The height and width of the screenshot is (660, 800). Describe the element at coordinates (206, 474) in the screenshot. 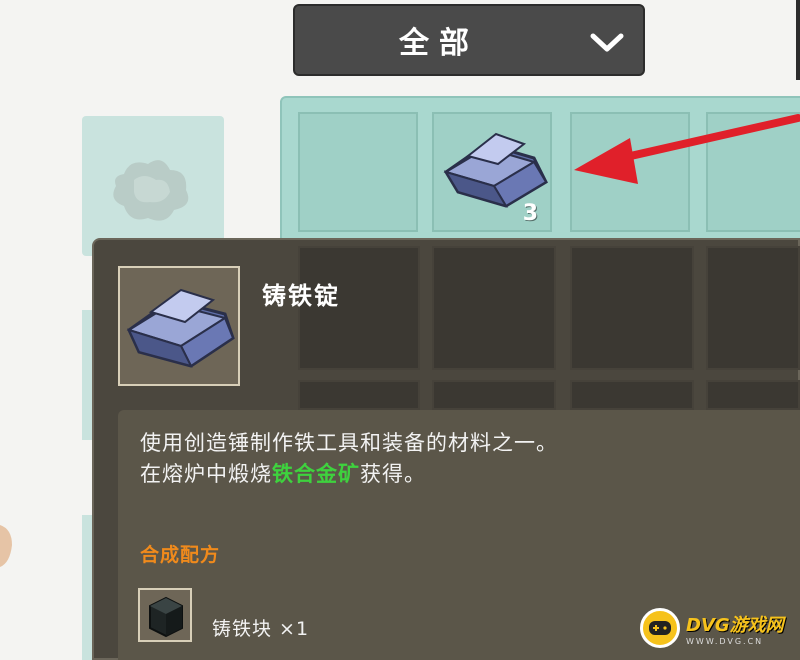

I see `description-text: 在熔炉中煅烧` at that location.